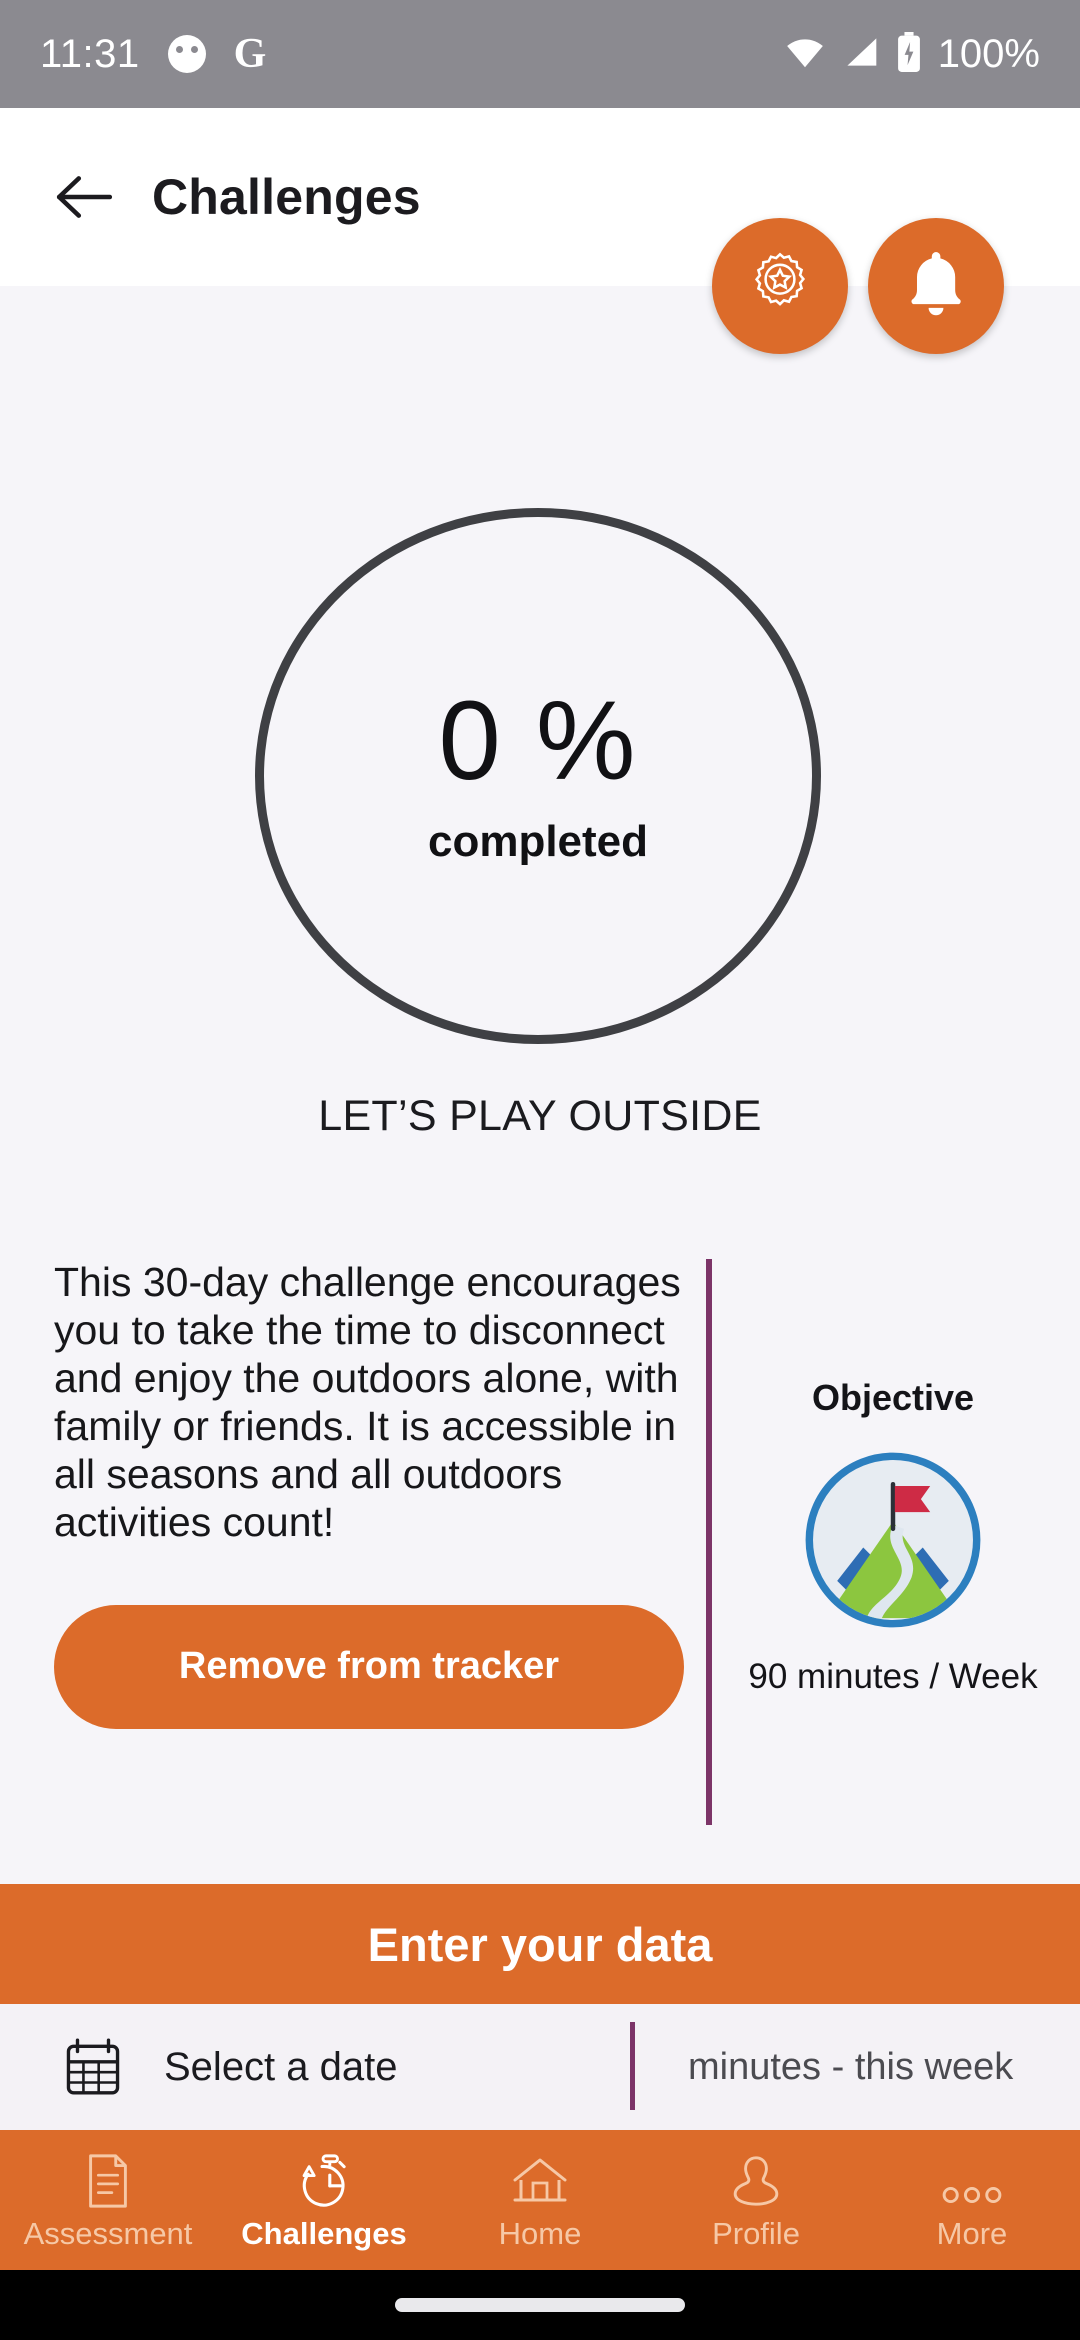 The height and width of the screenshot is (2340, 1080). What do you see at coordinates (538, 740) in the screenshot?
I see `progress-percent: 0 %` at bounding box center [538, 740].